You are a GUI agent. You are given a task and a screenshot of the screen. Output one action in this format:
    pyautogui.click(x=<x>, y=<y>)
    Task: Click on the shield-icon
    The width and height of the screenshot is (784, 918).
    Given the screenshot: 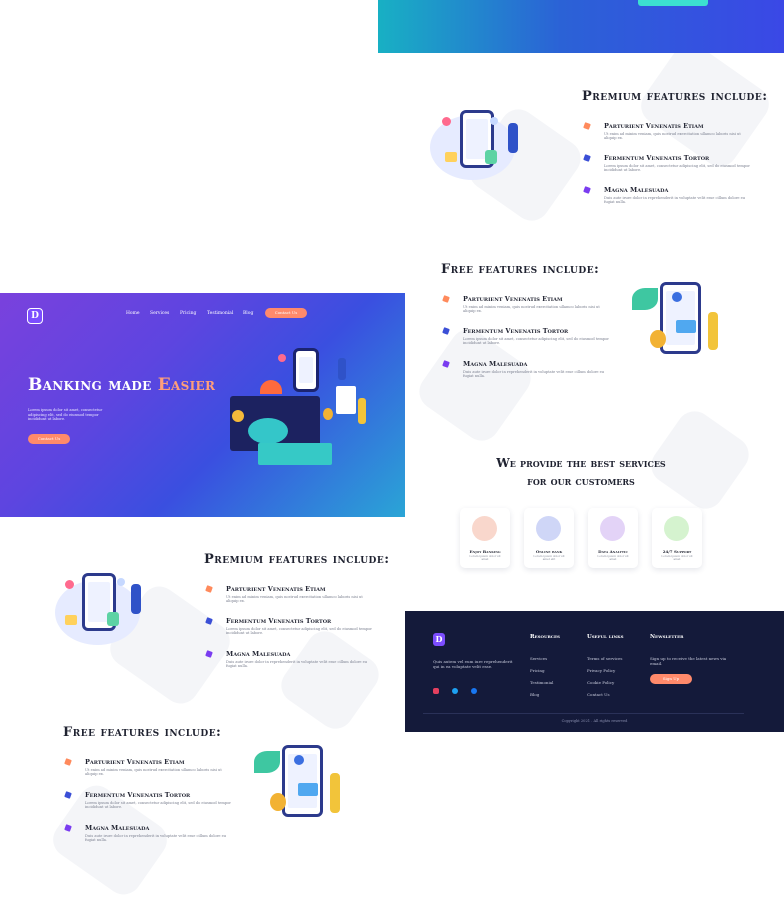 What is the action you would take?
    pyautogui.click(x=491, y=157)
    